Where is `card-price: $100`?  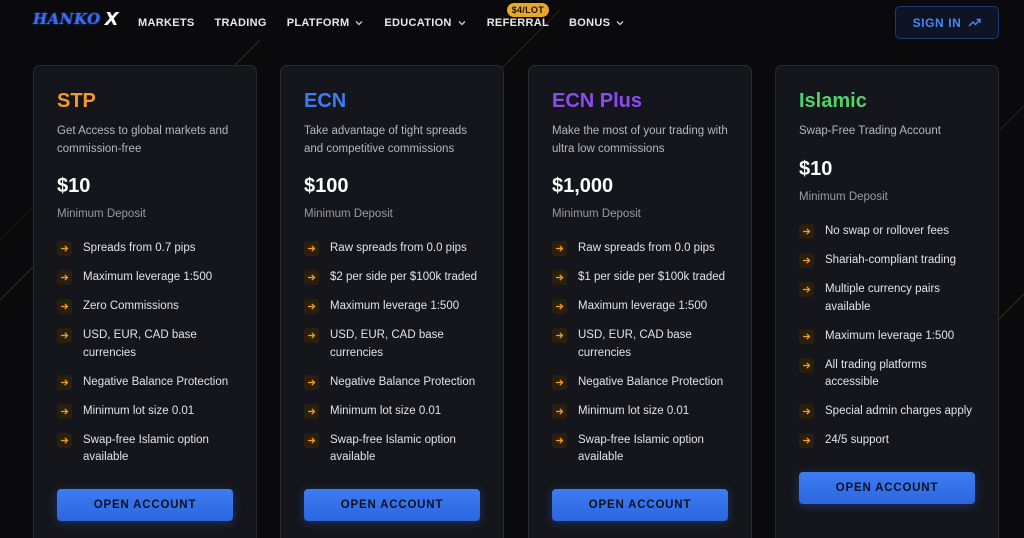
card-price: $100 is located at coordinates (326, 186).